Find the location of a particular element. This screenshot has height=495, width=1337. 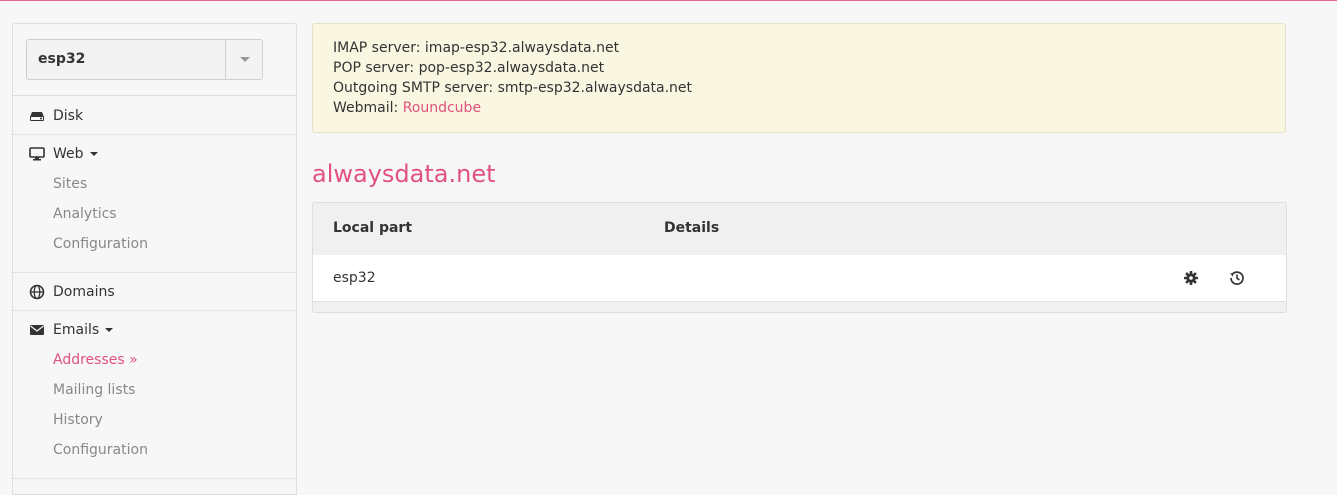

sidebar-subitem-email-configuration: Configuration is located at coordinates (100, 450).